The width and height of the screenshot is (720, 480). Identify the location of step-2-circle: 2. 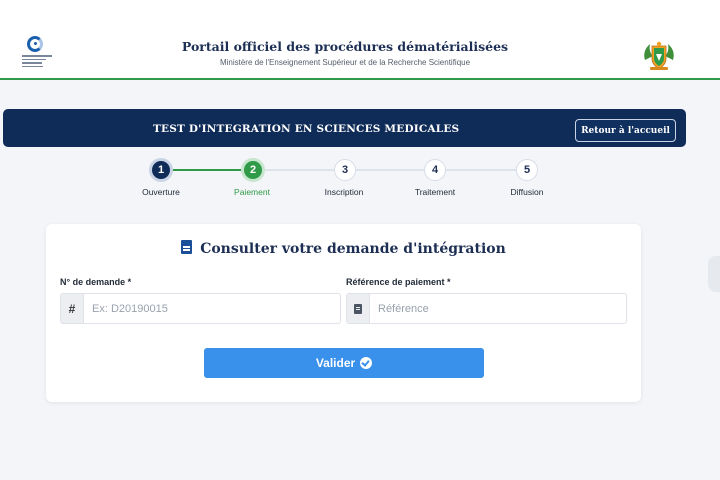
(253, 170).